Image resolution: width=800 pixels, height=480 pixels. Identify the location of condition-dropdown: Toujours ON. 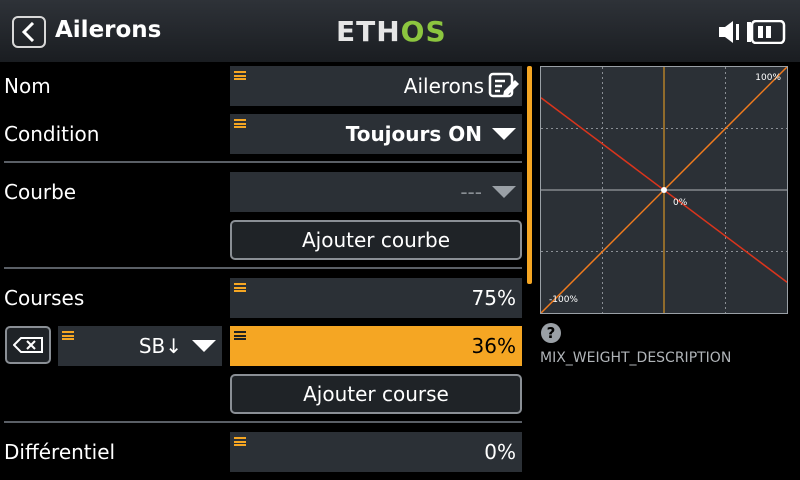
(376, 134).